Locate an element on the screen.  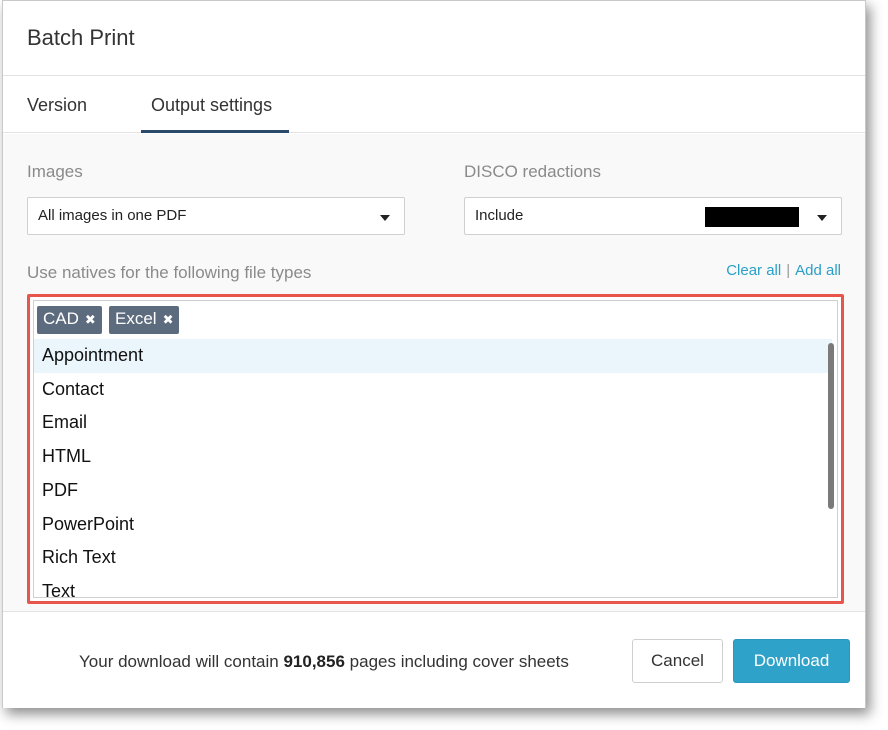
natives-actions: Clear all | Add all is located at coordinates (783, 270).